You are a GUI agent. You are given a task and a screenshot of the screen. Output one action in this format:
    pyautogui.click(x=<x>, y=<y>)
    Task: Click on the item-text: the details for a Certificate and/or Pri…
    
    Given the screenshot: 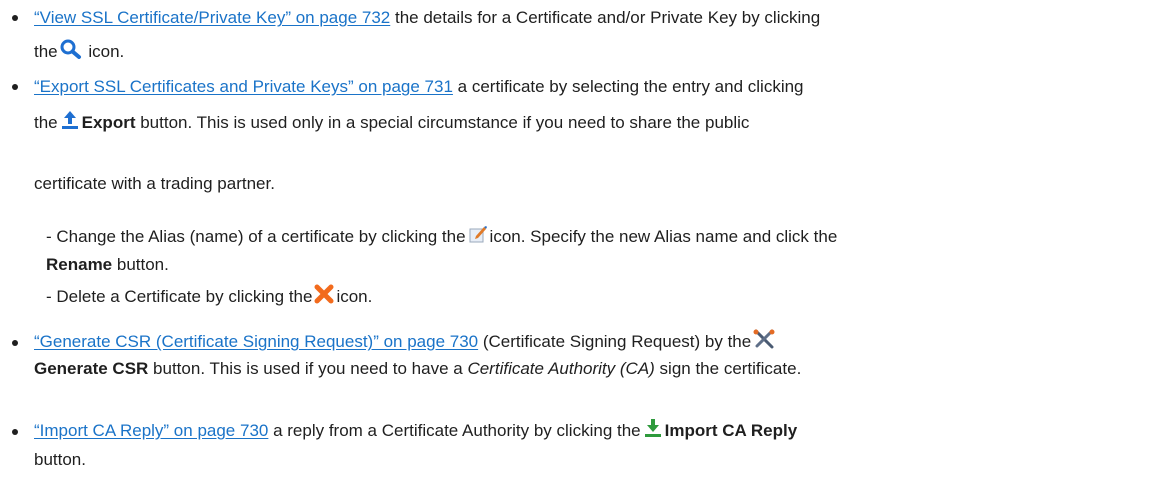 What is the action you would take?
    pyautogui.click(x=605, y=17)
    